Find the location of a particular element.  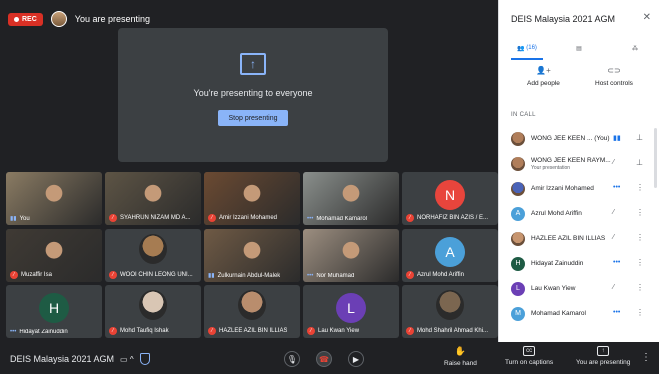

stop-presenting-button: Stop presenting is located at coordinates (253, 118).